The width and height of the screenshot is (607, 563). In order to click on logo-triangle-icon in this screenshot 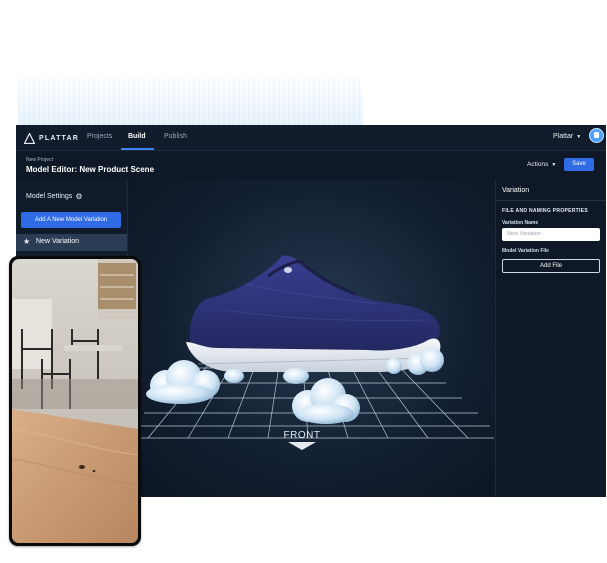, I will do `click(29, 138)`.